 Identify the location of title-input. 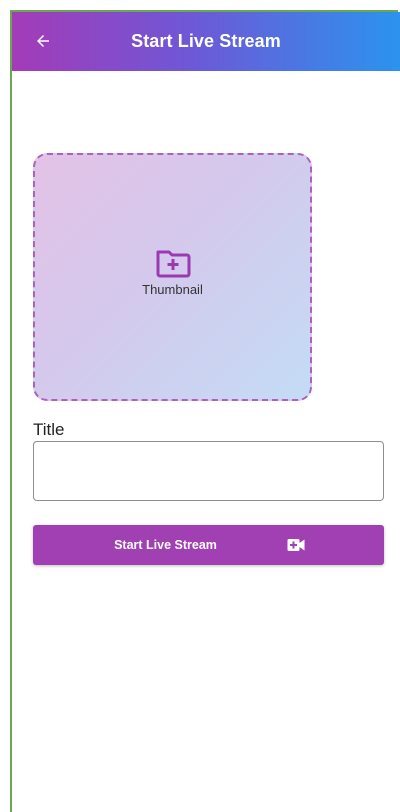
(208, 471).